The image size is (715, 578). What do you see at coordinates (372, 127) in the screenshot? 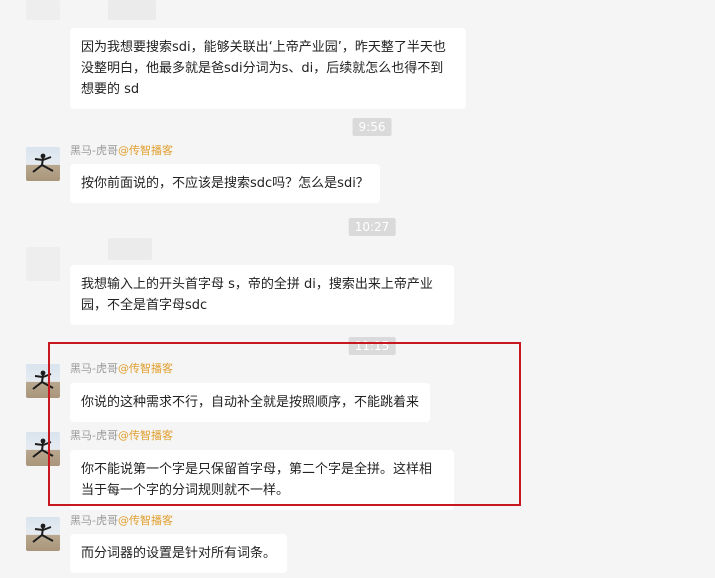
I see `timestamp: 9:56` at bounding box center [372, 127].